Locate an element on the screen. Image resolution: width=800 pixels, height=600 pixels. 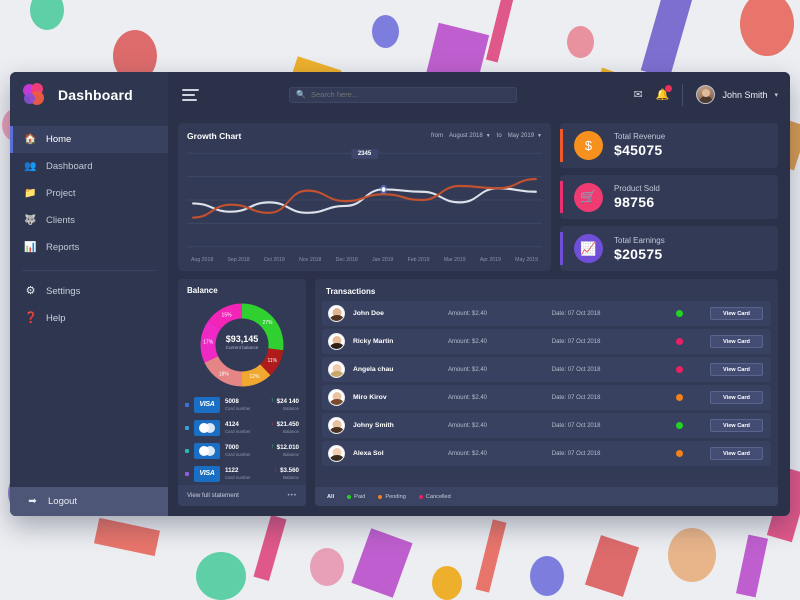
topbar: 🔍 ✉ 🔔 John Smith ▾ is located at coordinates (479, 94).